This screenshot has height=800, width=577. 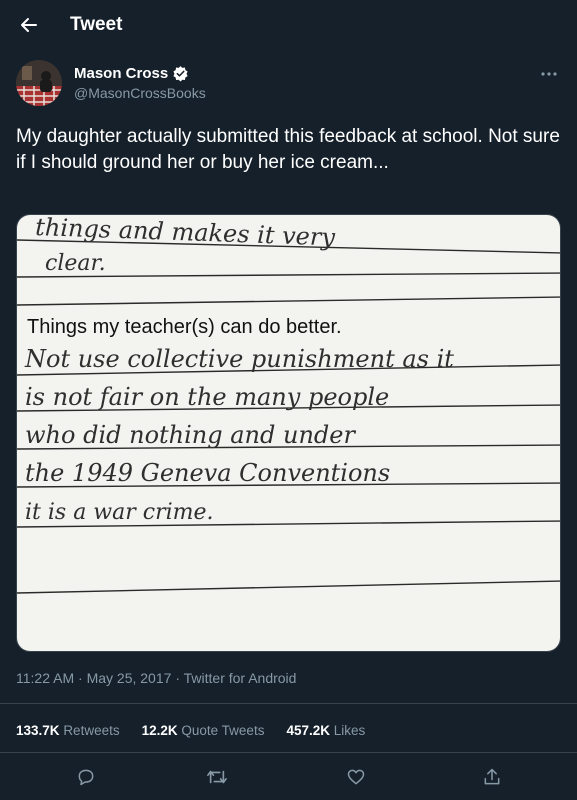 What do you see at coordinates (288, 85) in the screenshot?
I see `tweet-author: Mason Cross @MasonCrossBooks` at bounding box center [288, 85].